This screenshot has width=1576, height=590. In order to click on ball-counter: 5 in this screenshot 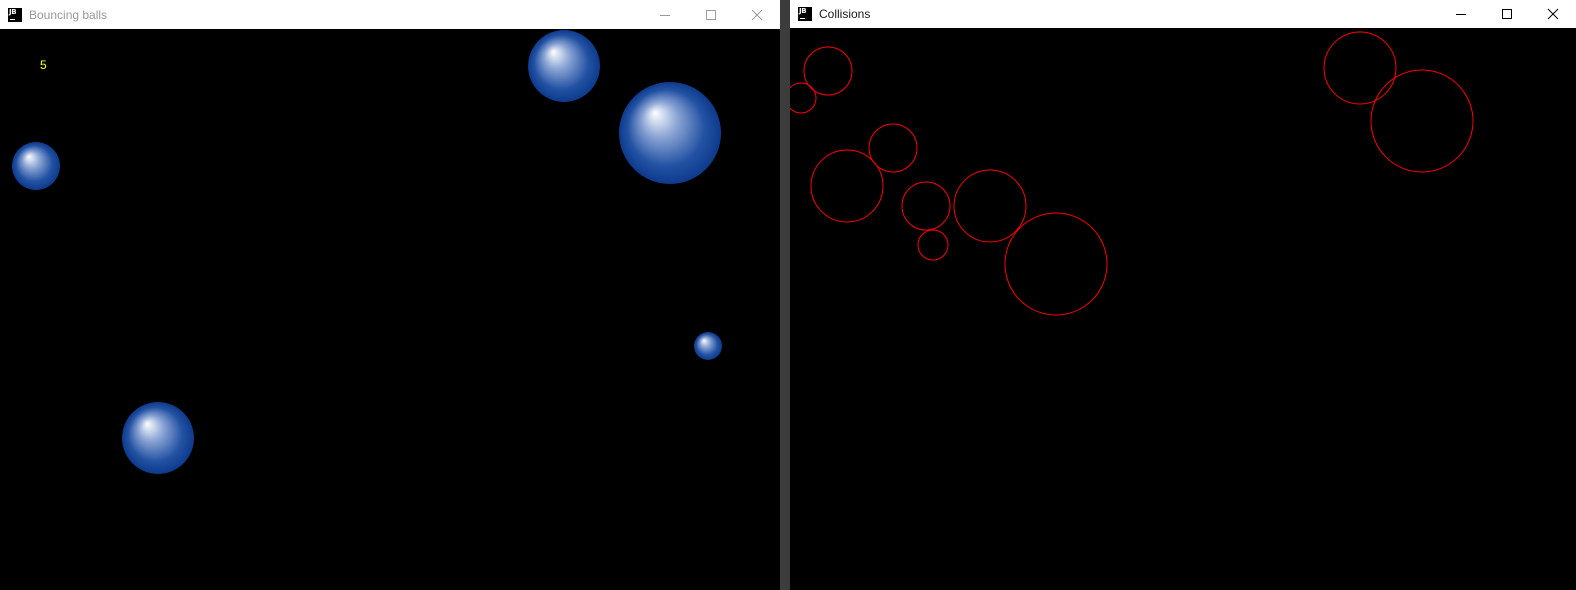, I will do `click(43, 65)`.